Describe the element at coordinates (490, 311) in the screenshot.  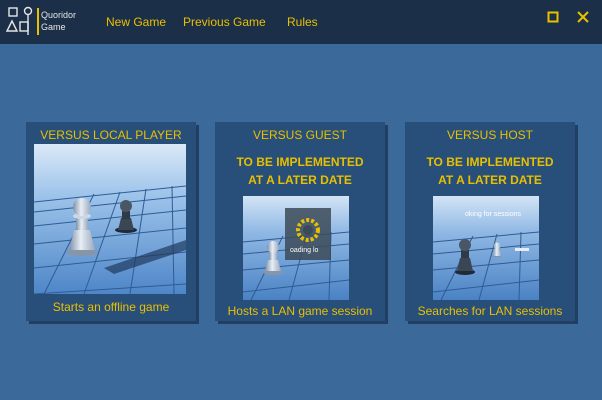
I see `card-caption: Searches for LAN sessions` at that location.